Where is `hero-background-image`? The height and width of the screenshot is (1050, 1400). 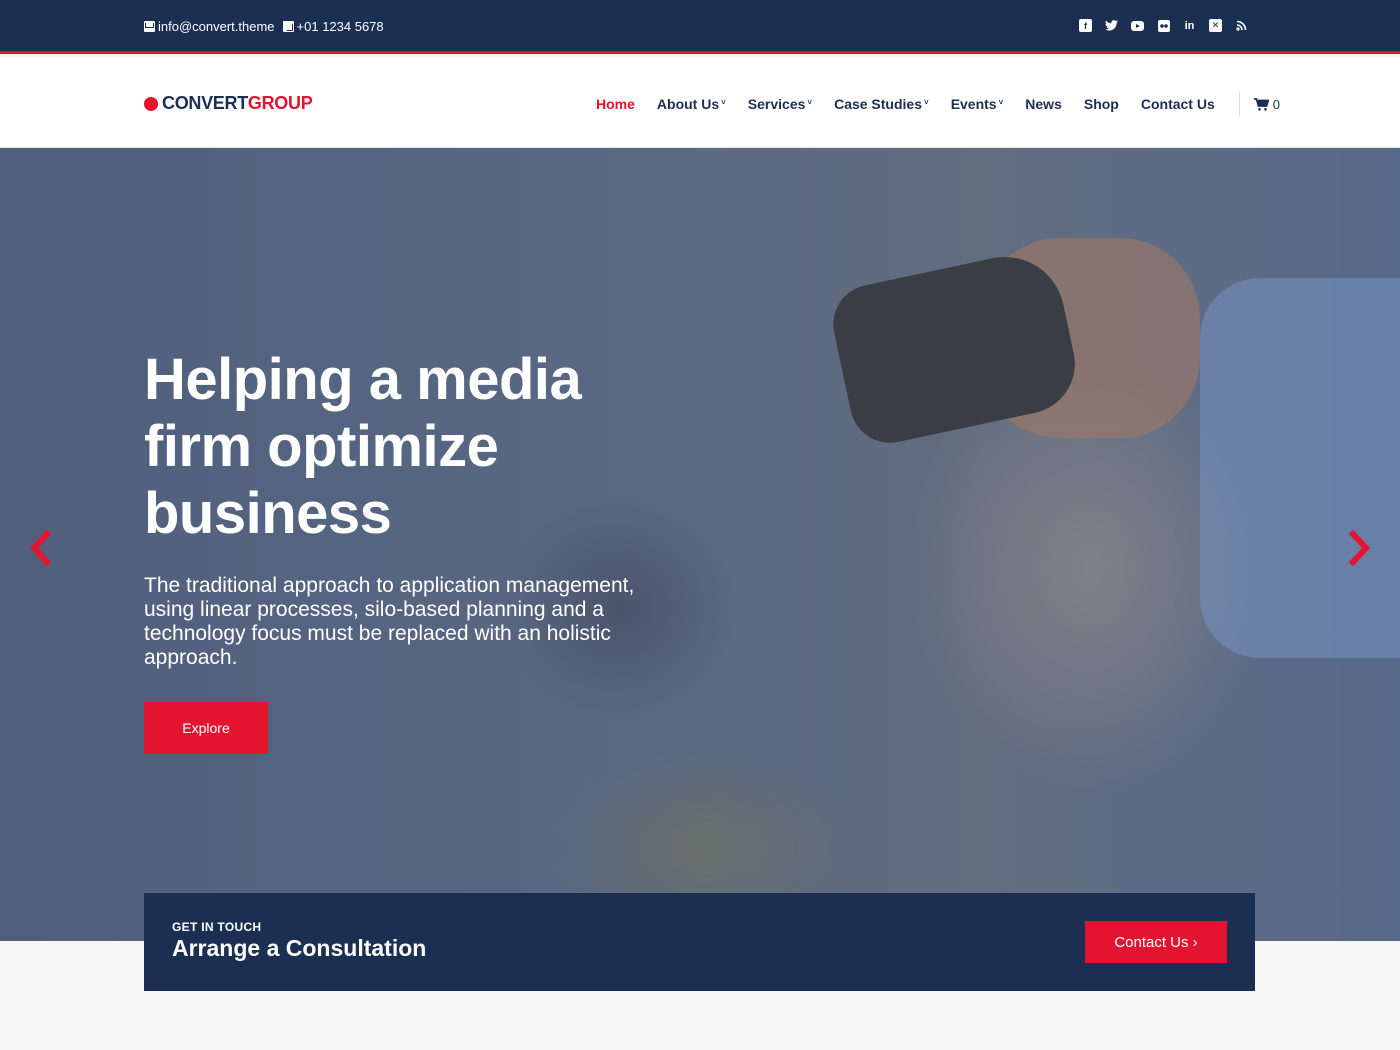 hero-background-image is located at coordinates (1300, 468).